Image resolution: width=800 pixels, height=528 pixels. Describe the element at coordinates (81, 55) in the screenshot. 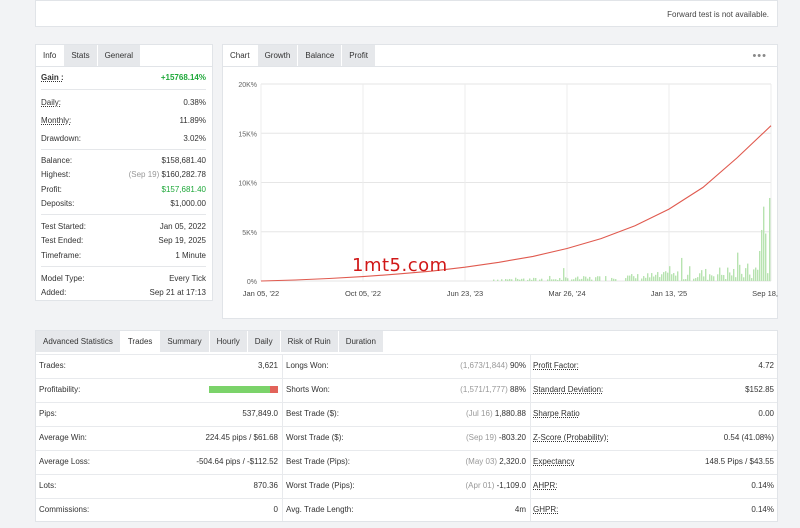

I see `tab-stats: Stats` at that location.